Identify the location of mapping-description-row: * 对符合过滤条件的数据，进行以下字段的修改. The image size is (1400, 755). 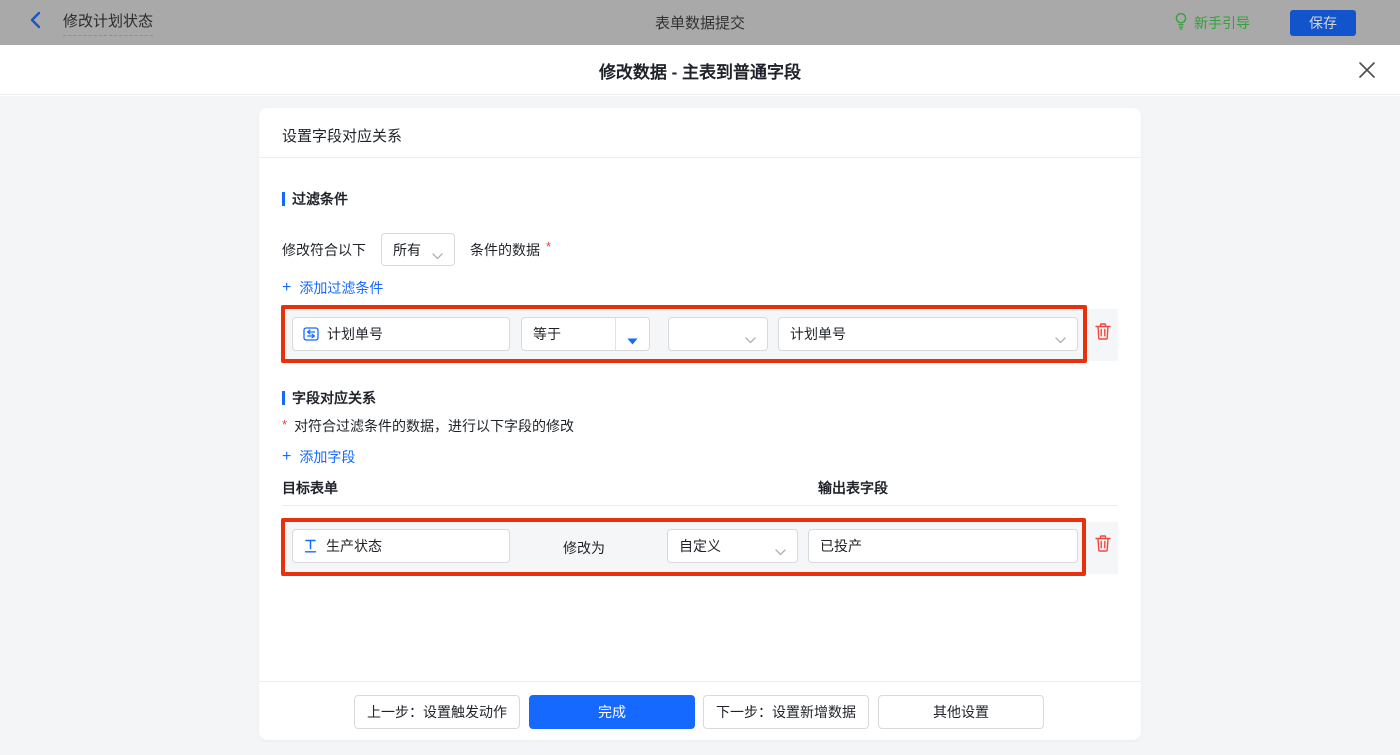
(428, 426).